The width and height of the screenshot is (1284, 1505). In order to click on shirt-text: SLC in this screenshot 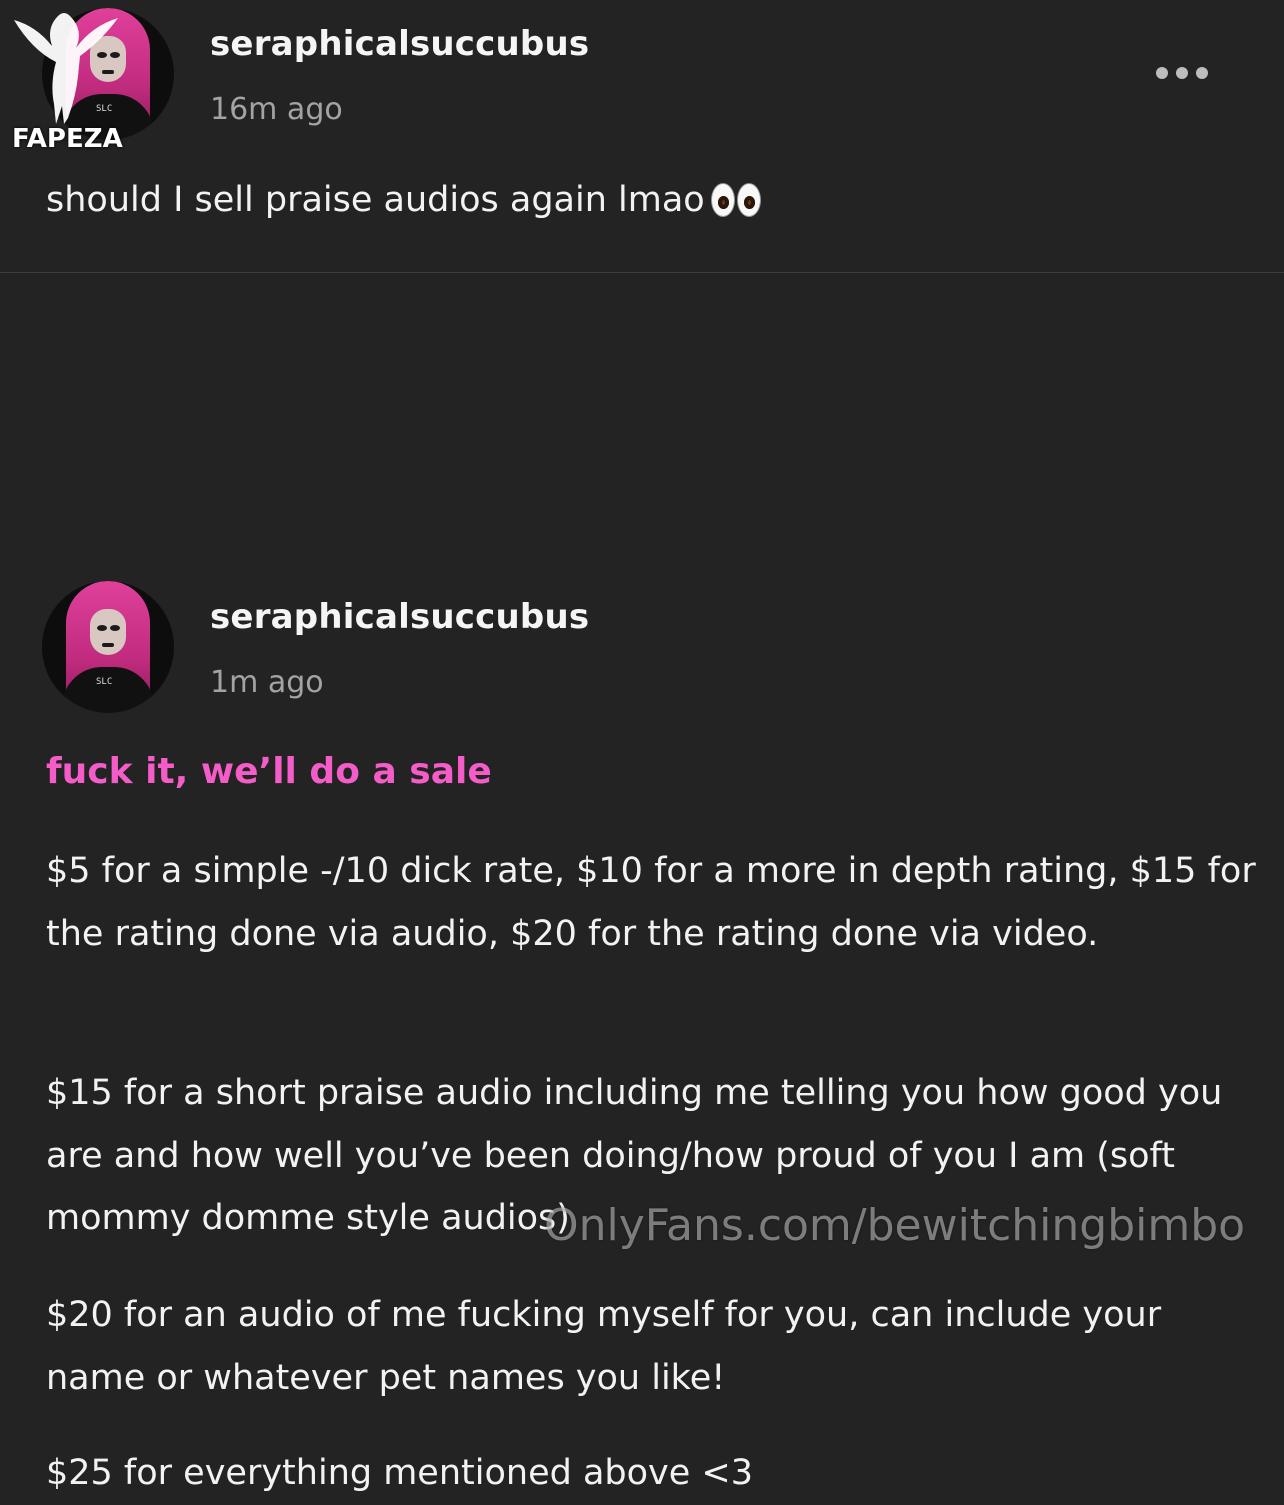, I will do `click(104, 682)`.